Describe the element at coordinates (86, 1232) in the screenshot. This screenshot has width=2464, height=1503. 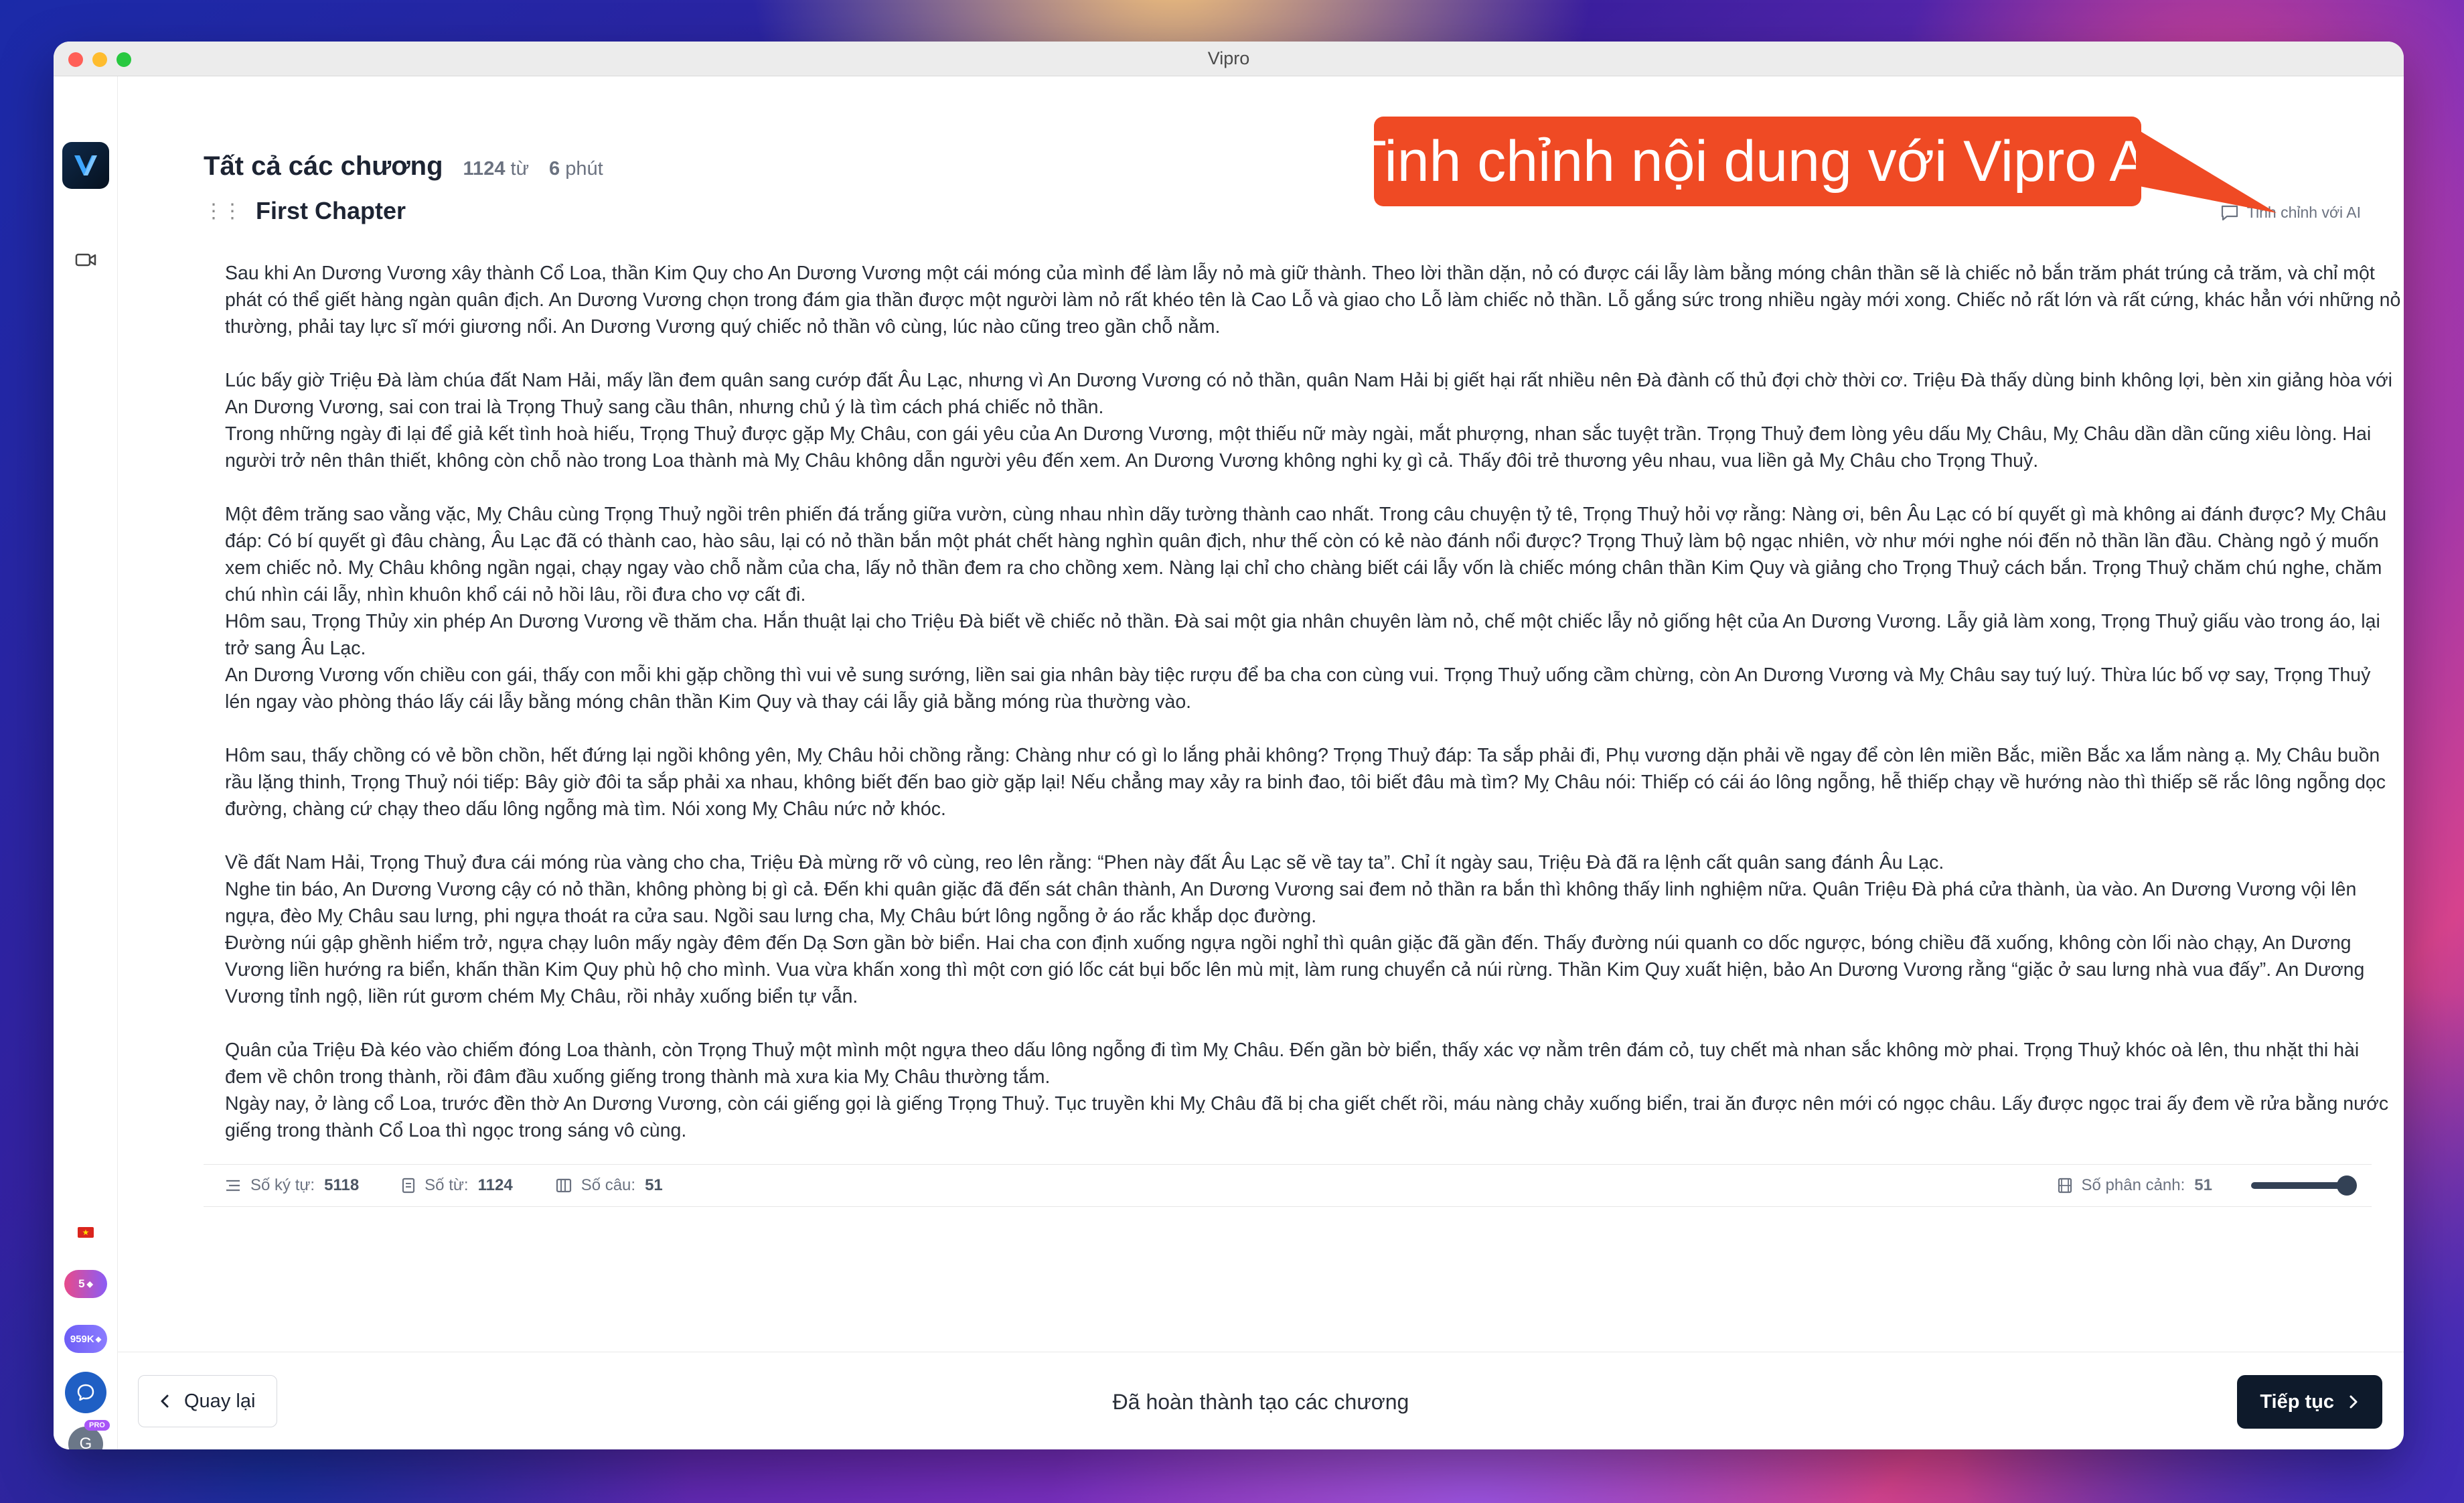
I see `vietnam-flag-icon: ★` at that location.